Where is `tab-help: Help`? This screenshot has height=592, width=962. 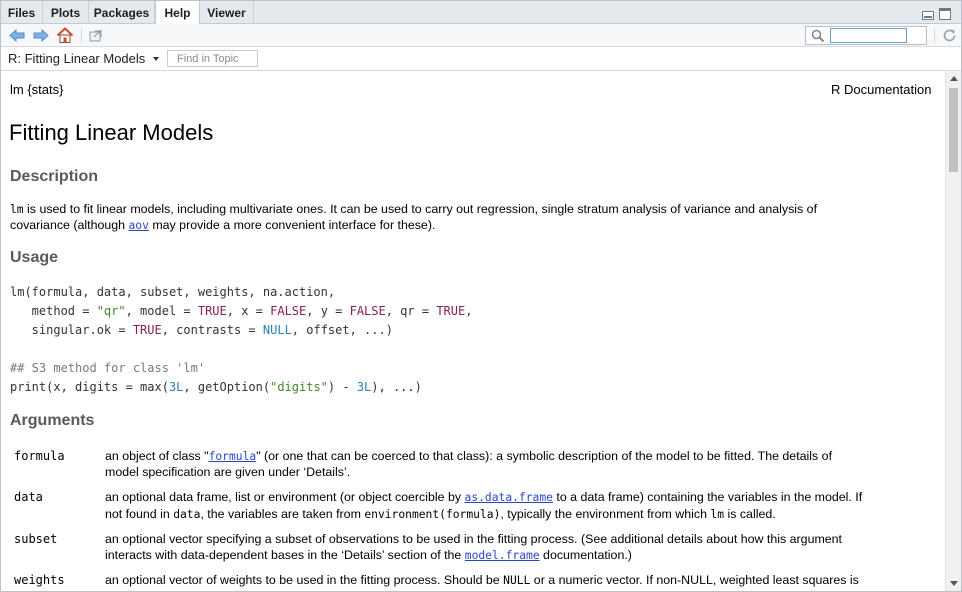 tab-help: Help is located at coordinates (177, 13).